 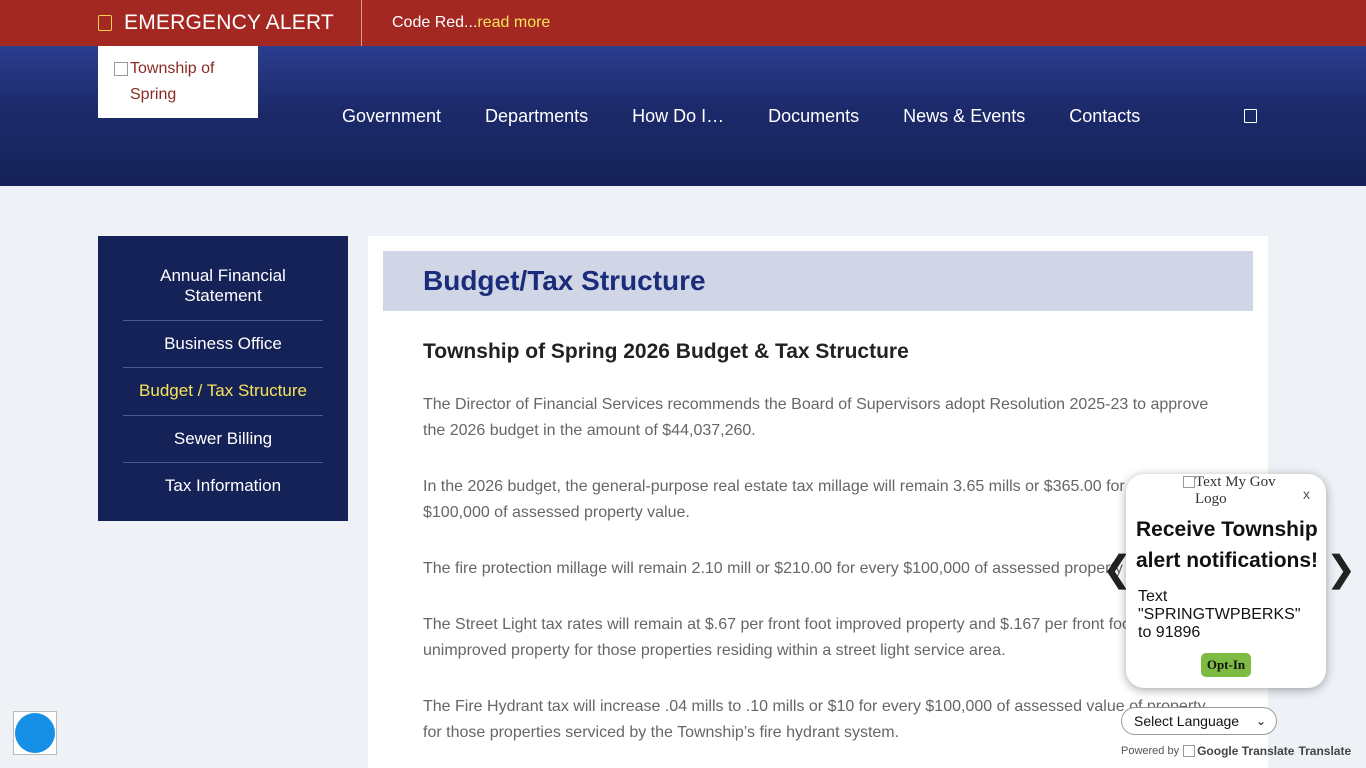 What do you see at coordinates (964, 116) in the screenshot?
I see `nav-news-events: News & Events` at bounding box center [964, 116].